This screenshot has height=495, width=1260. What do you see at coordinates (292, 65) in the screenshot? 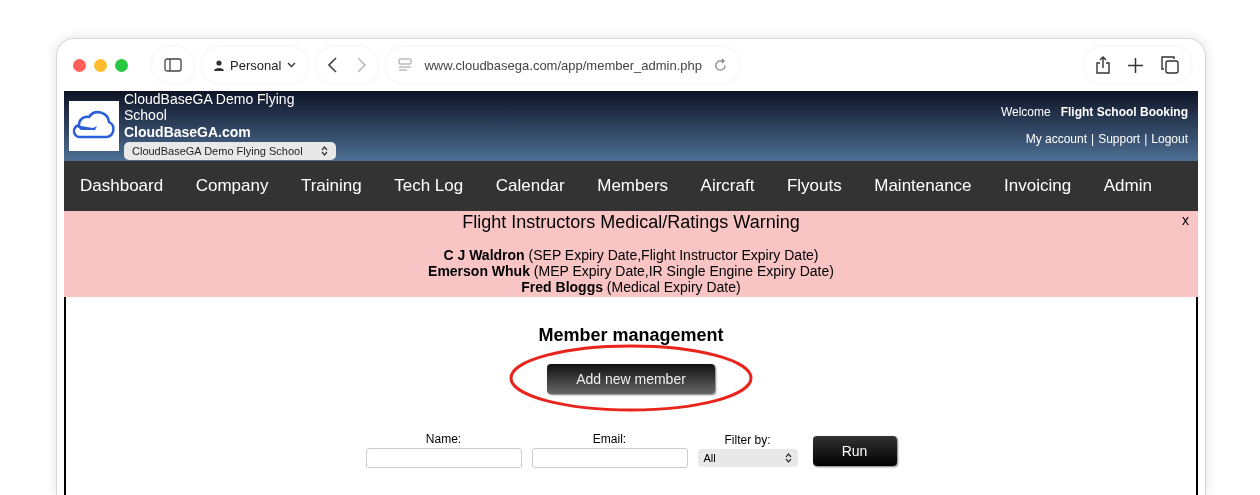
I see `chevron-down-icon` at bounding box center [292, 65].